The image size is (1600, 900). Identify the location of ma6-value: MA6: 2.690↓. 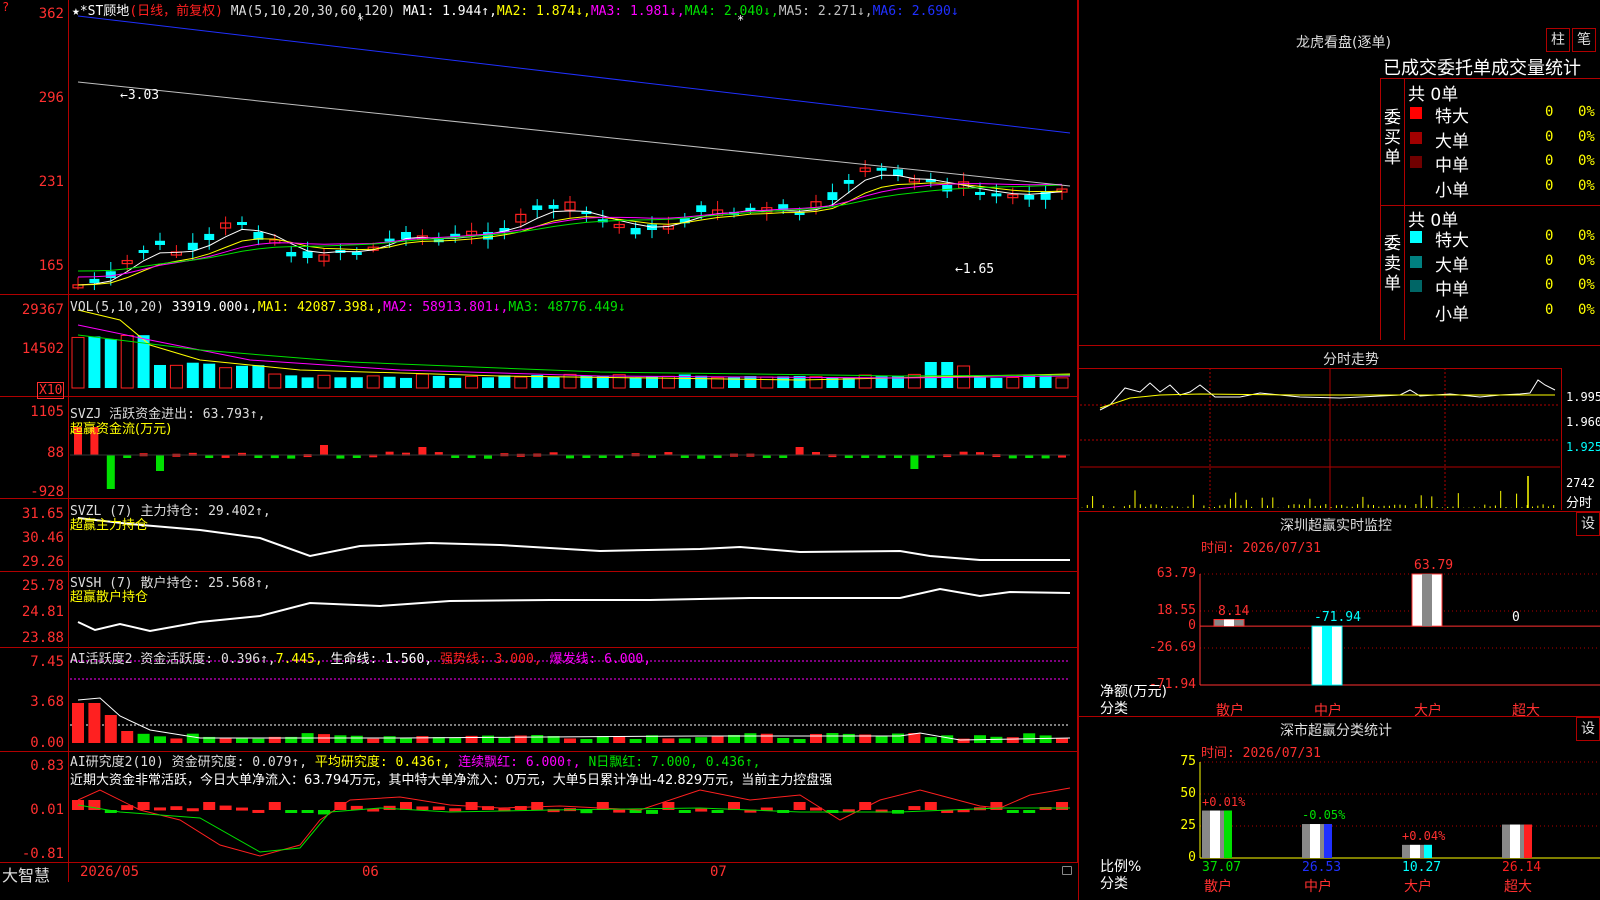
(915, 11).